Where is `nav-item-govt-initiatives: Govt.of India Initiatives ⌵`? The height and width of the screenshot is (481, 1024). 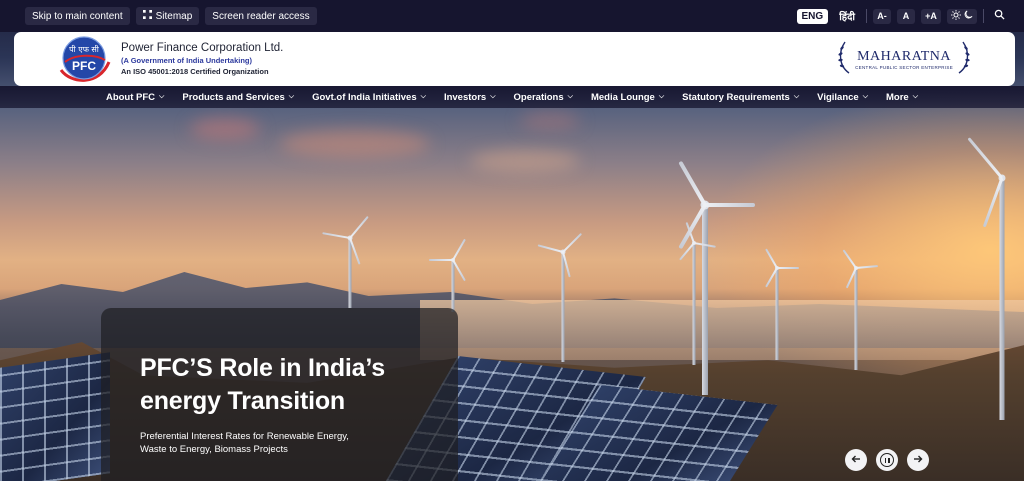
nav-item-govt-initiatives: Govt.of India Initiatives ⌵ is located at coordinates (369, 97).